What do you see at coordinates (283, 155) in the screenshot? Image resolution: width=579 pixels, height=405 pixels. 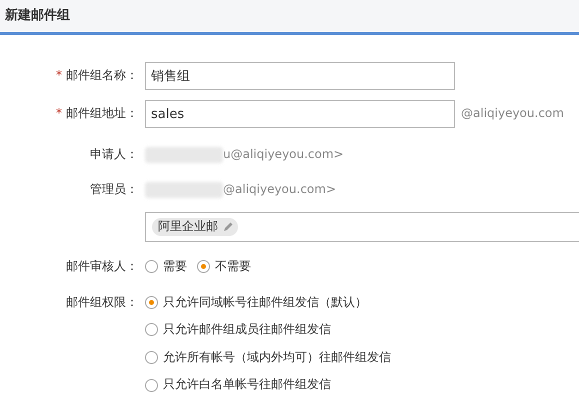 I see `applicant-email: u@aliqiyeyou.com>` at bounding box center [283, 155].